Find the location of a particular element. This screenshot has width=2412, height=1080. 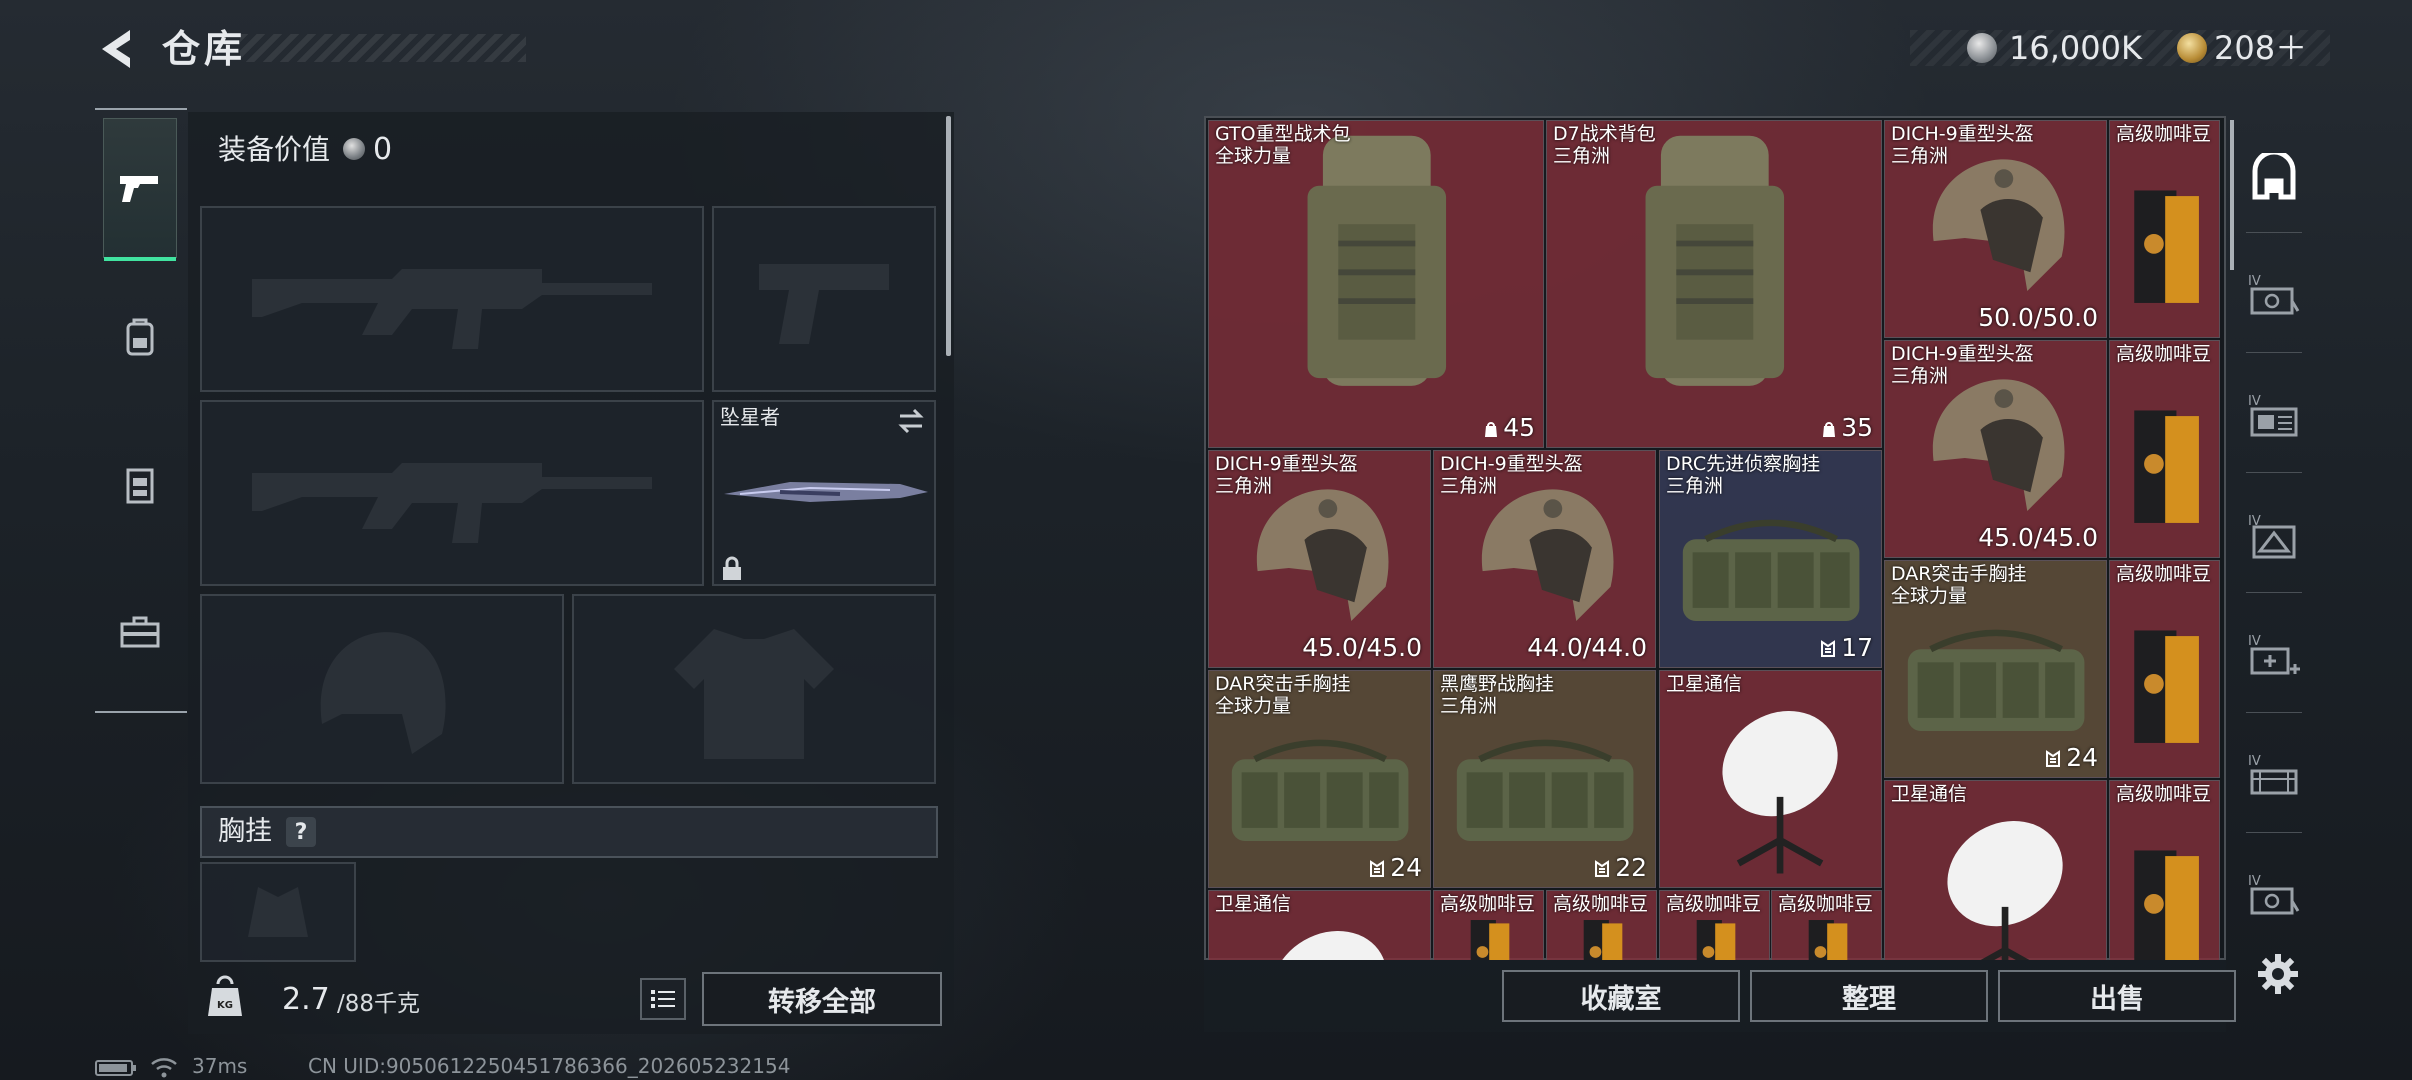

pistol-slot is located at coordinates (824, 299).